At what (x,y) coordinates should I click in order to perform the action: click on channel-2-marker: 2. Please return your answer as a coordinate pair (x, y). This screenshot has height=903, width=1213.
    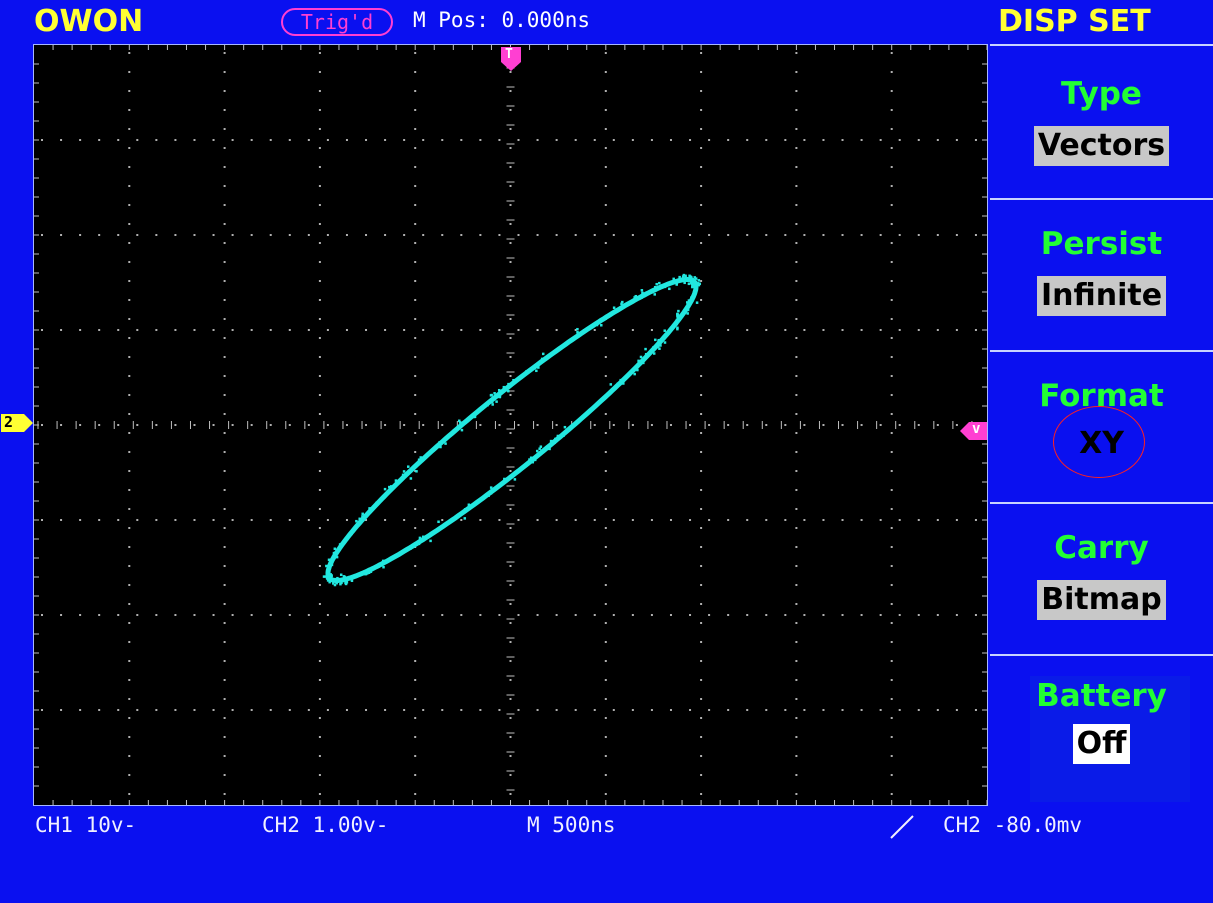
    Looking at the image, I should click on (17, 425).